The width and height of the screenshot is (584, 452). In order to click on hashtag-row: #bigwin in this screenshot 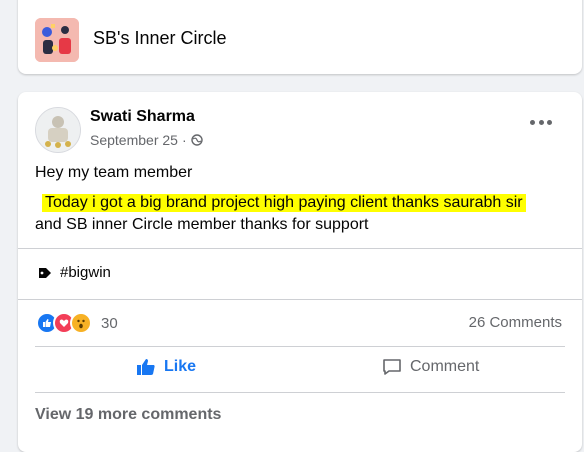, I will do `click(74, 272)`.